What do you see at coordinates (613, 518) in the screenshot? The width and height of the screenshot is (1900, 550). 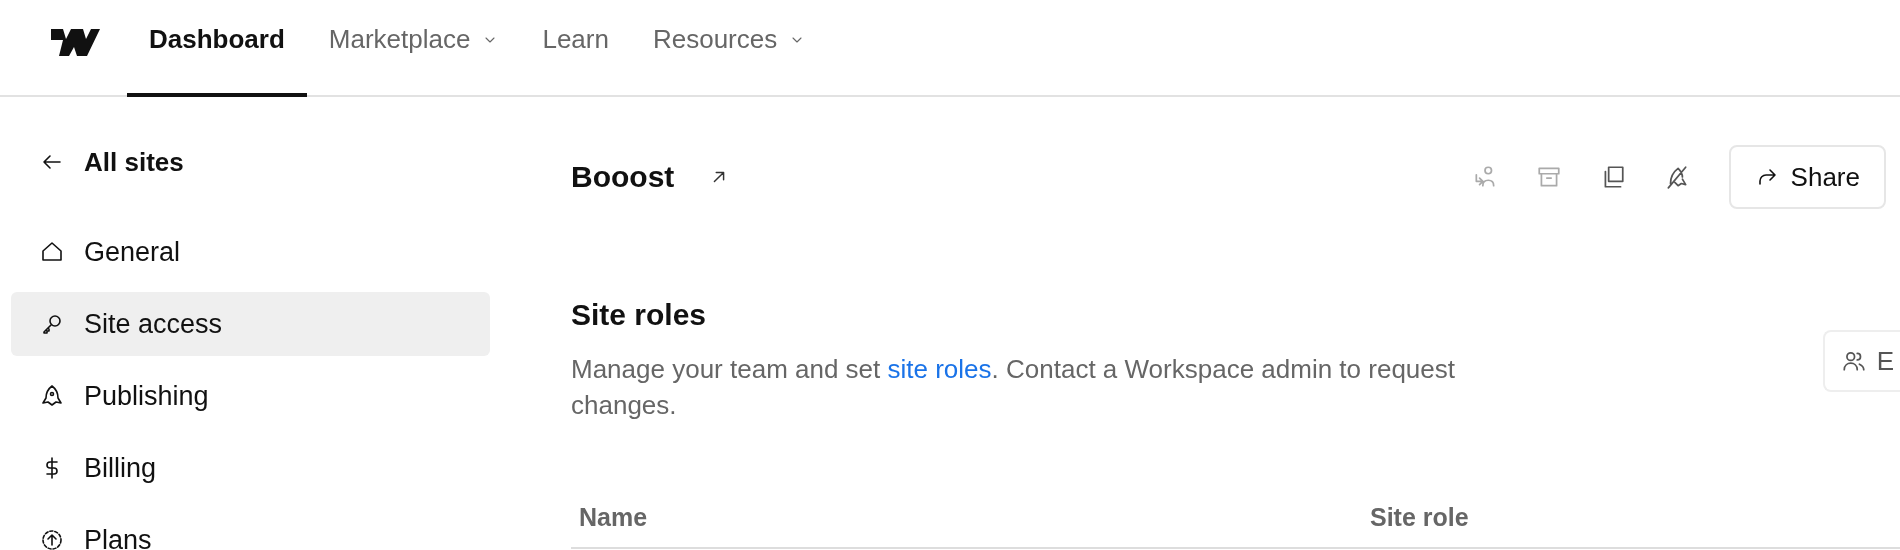 I see `column-header: Name` at bounding box center [613, 518].